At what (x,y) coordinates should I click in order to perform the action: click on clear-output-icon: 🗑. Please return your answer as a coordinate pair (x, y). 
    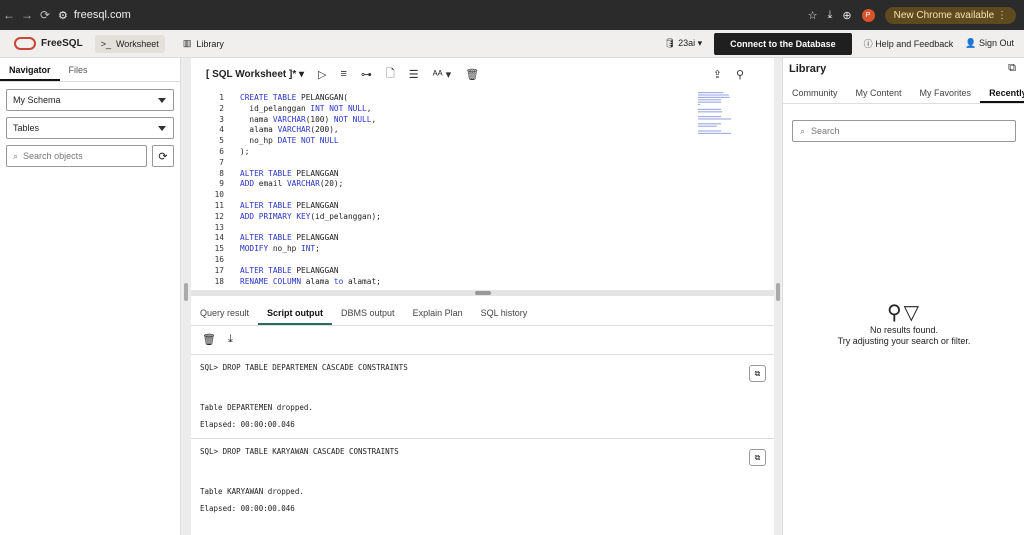
    Looking at the image, I should click on (209, 339).